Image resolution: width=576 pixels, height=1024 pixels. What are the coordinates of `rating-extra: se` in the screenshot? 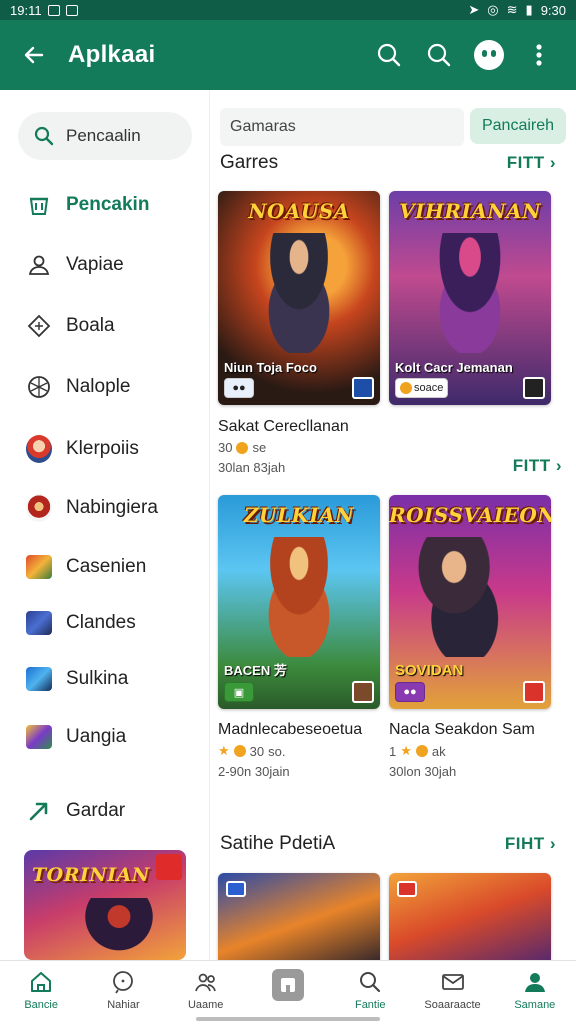 It's located at (259, 447).